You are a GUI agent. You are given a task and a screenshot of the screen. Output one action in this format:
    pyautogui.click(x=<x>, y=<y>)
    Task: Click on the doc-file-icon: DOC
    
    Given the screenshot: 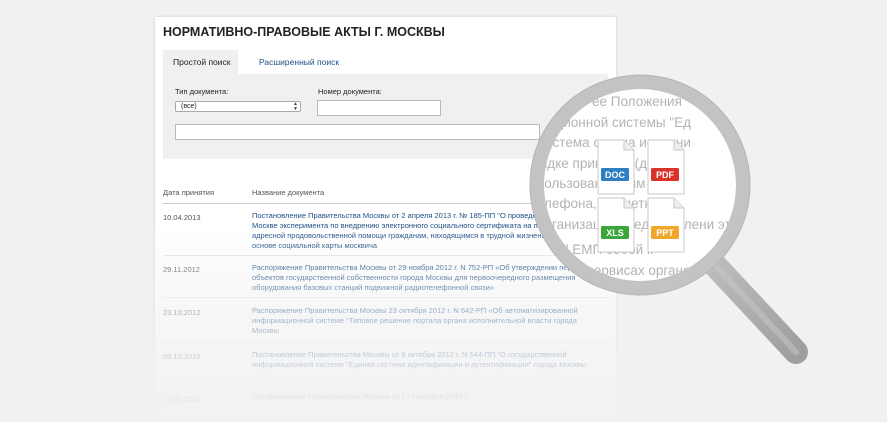 What is the action you would take?
    pyautogui.click(x=616, y=167)
    